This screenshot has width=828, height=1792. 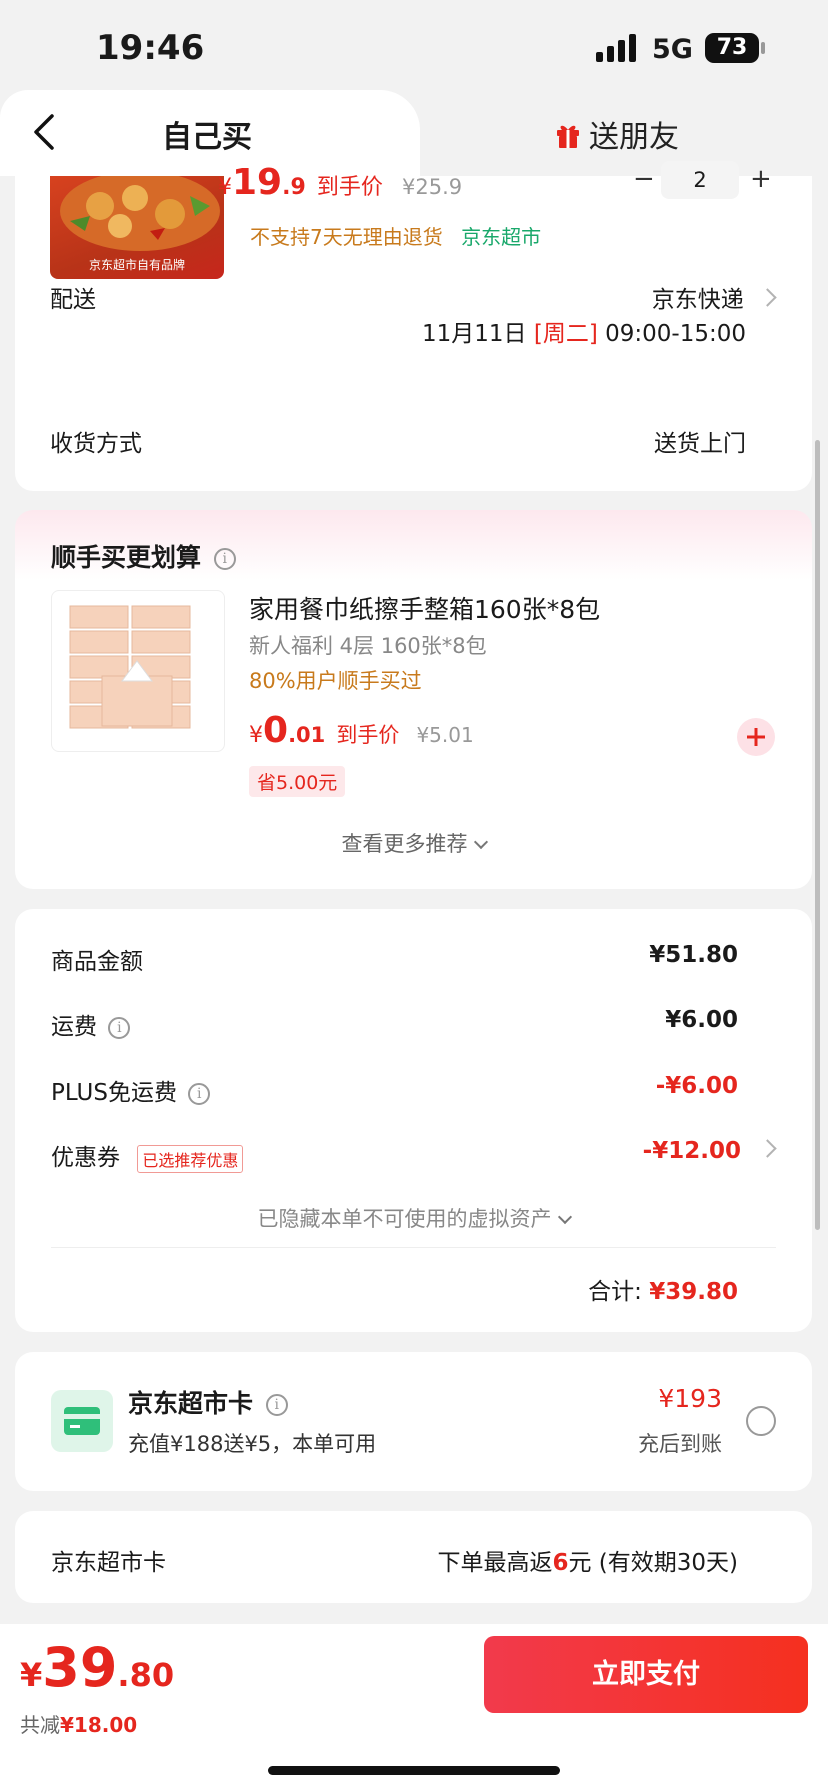 I want to click on no-return-text: 不支持7天无理由退货, so click(x=346, y=237).